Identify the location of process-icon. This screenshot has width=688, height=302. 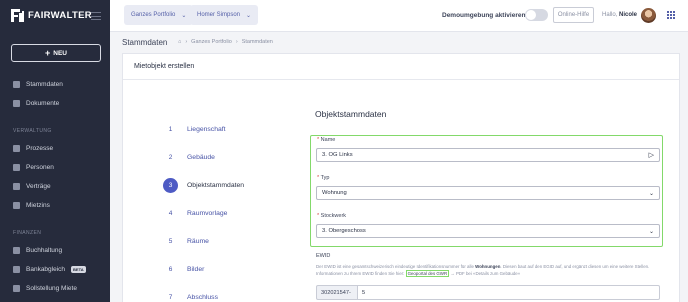
(16, 148).